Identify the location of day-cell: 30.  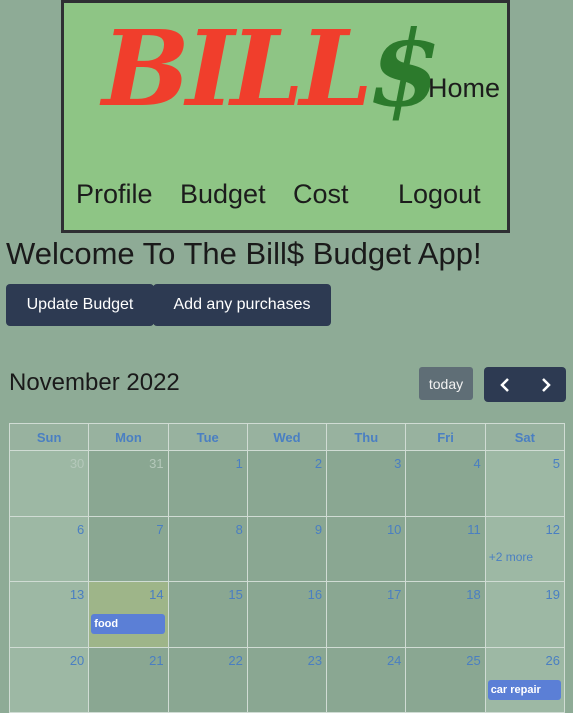
(49, 483).